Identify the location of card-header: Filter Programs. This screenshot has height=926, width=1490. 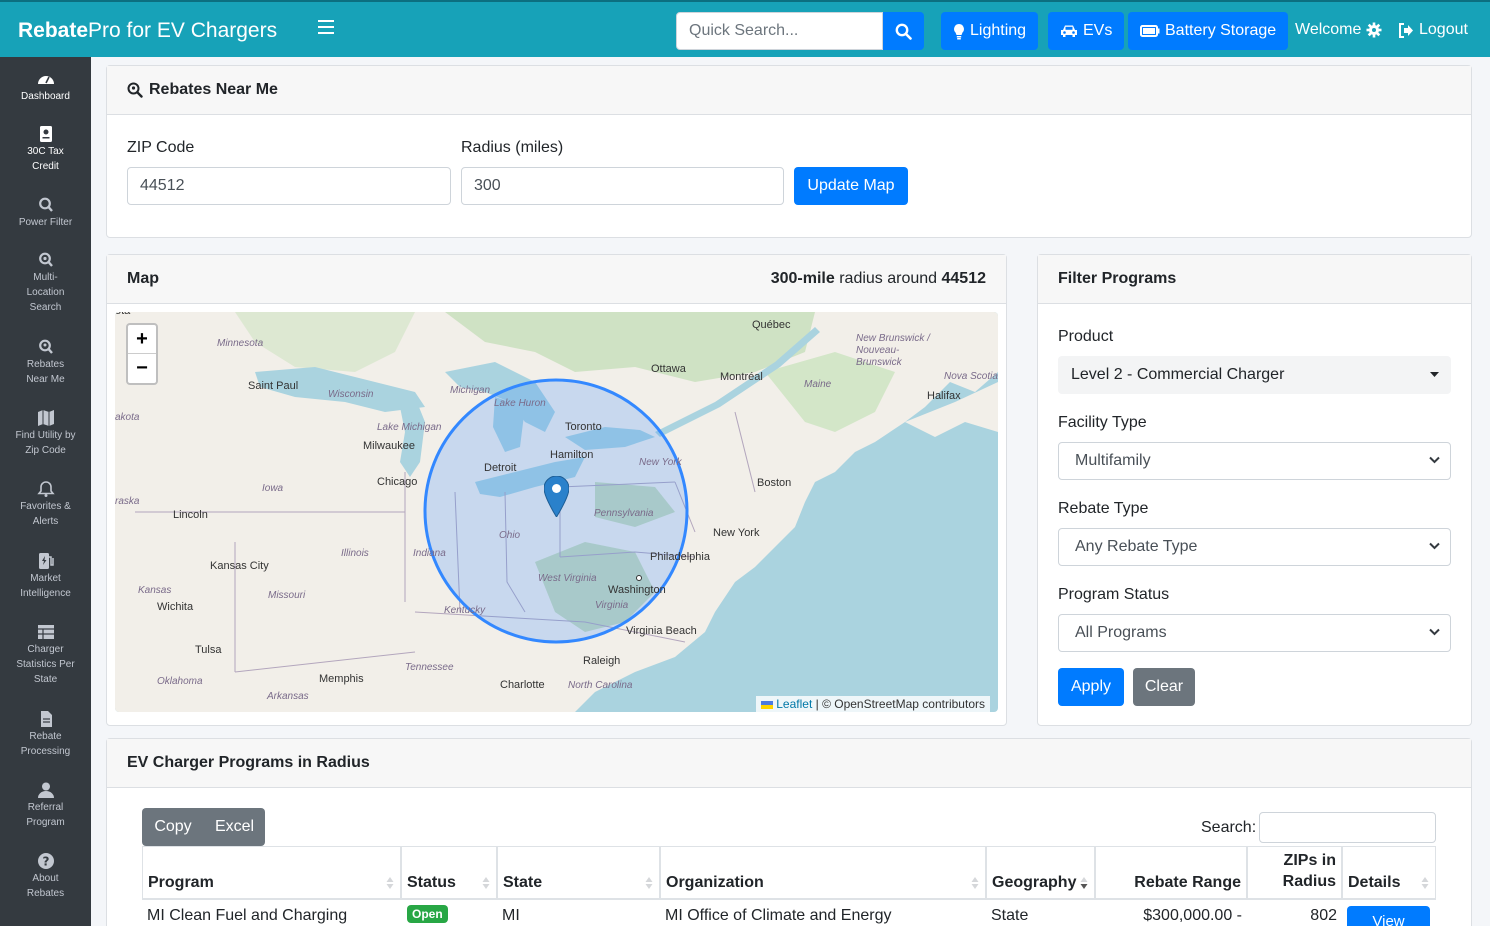
(1254, 279).